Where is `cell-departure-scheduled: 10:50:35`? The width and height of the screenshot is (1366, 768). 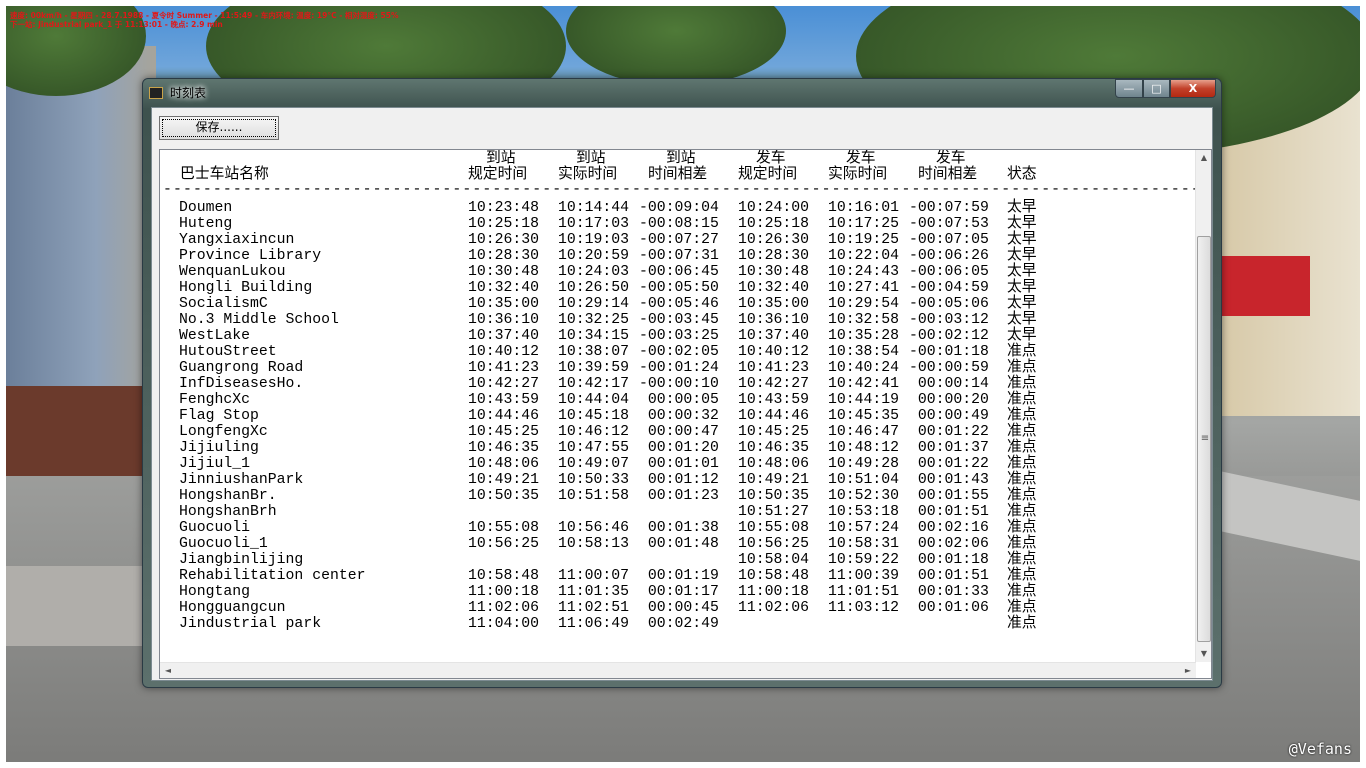
cell-departure-scheduled: 10:50:35 is located at coordinates (774, 496).